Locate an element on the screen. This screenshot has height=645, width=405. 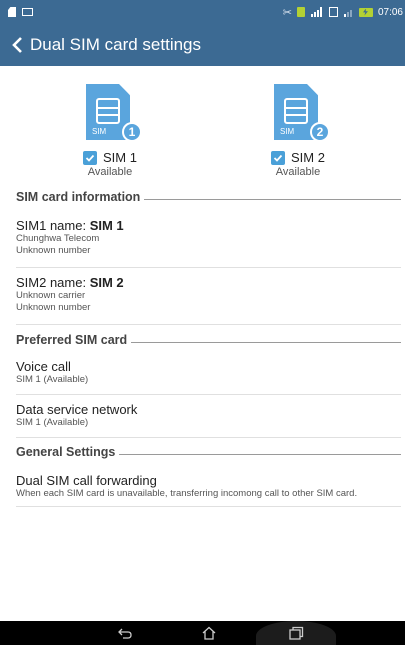
battery-charging-icon is located at coordinates (365, 12).